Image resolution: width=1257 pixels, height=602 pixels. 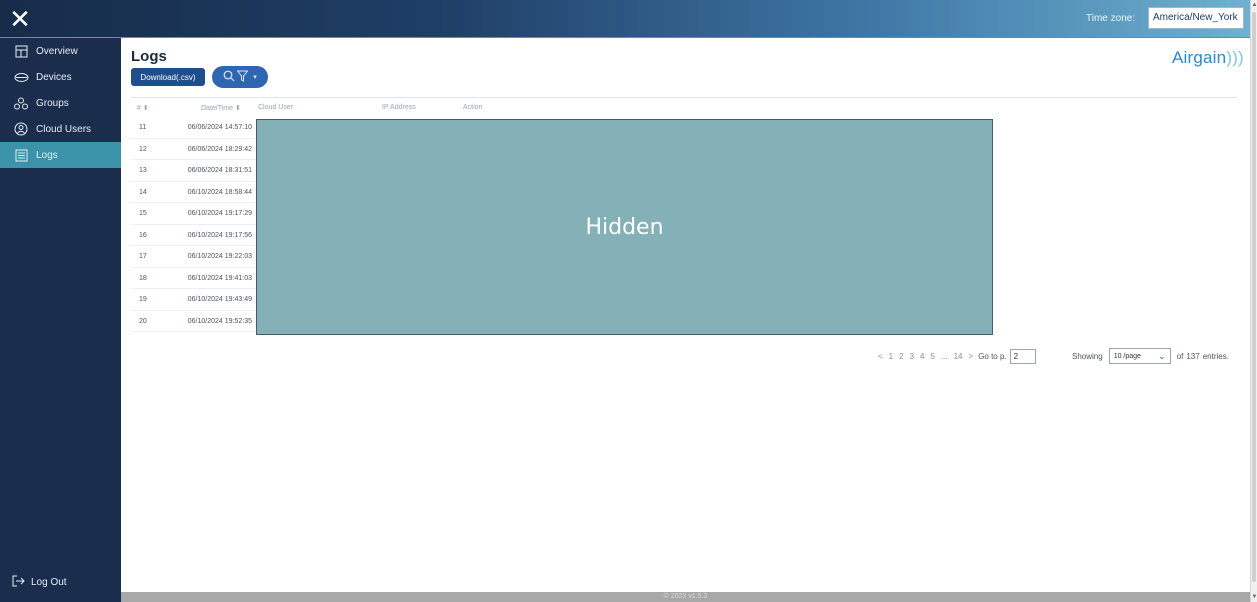 What do you see at coordinates (143, 149) in the screenshot?
I see `row-index: 12` at bounding box center [143, 149].